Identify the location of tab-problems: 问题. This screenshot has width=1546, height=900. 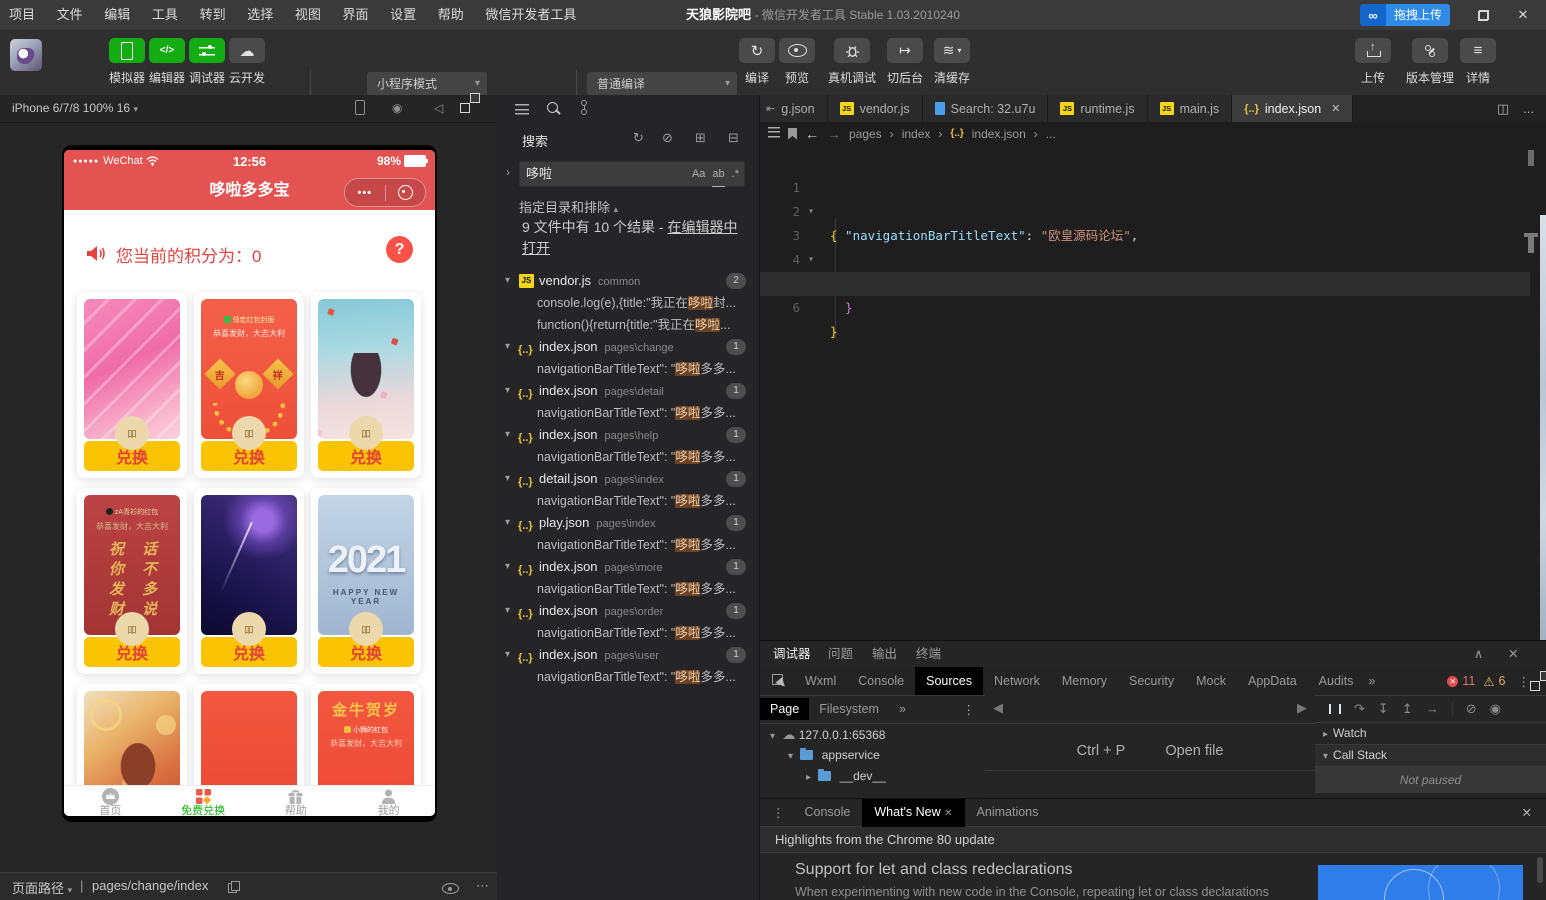
(840, 654).